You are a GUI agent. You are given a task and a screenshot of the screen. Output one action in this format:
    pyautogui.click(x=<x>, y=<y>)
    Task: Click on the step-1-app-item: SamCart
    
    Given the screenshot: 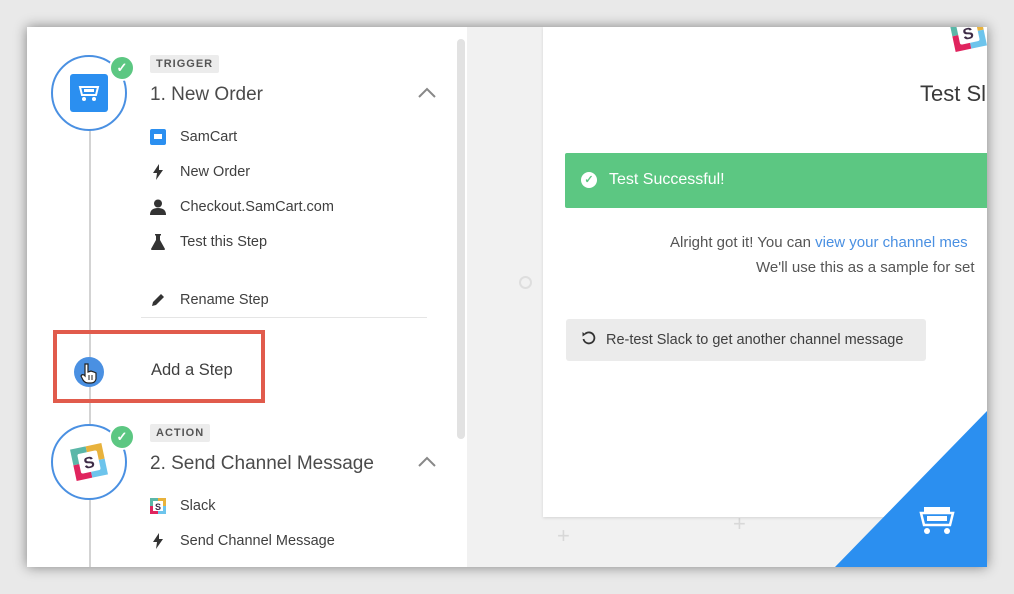 What is the action you would take?
    pyautogui.click(x=193, y=137)
    